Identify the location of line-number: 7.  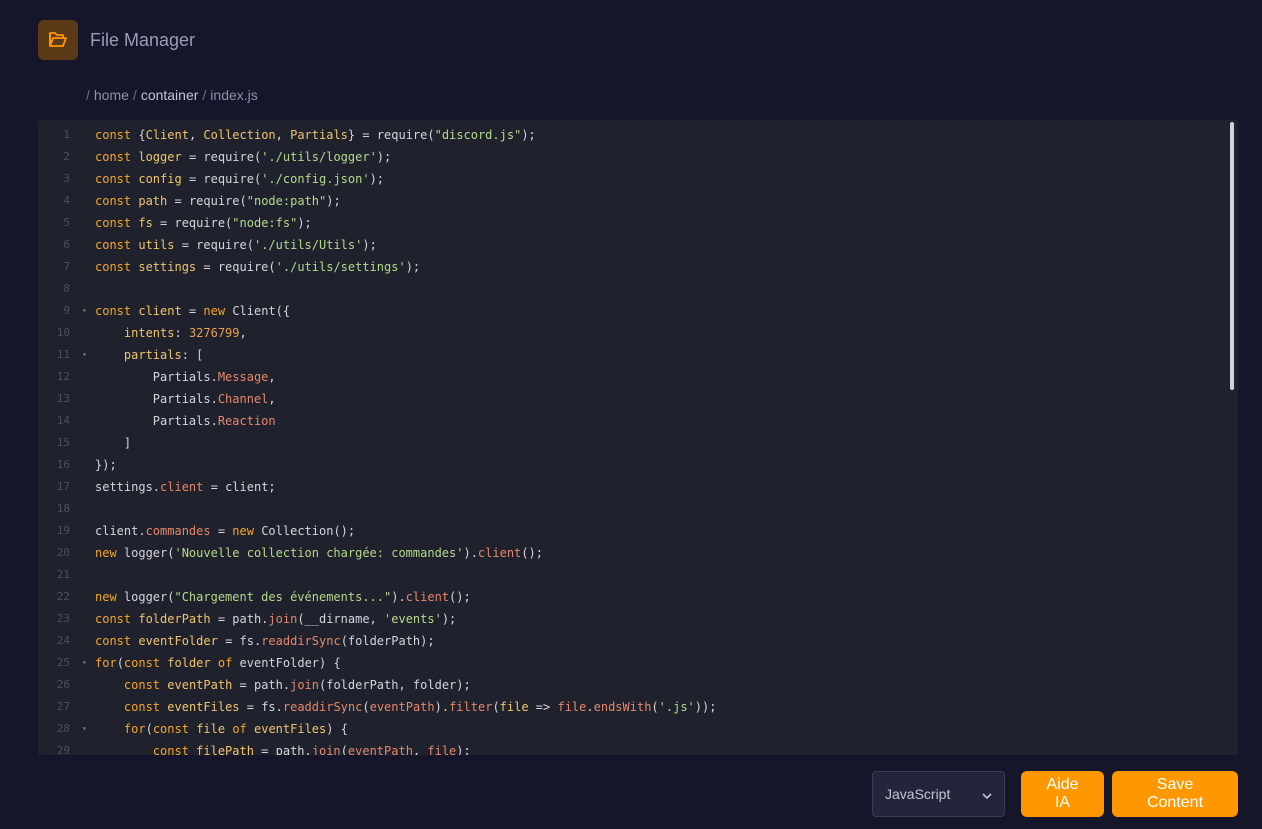
(66, 266).